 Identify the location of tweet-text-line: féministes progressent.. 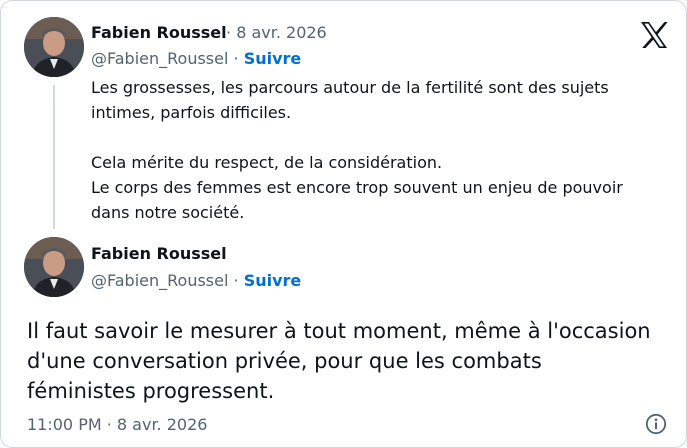
(151, 391).